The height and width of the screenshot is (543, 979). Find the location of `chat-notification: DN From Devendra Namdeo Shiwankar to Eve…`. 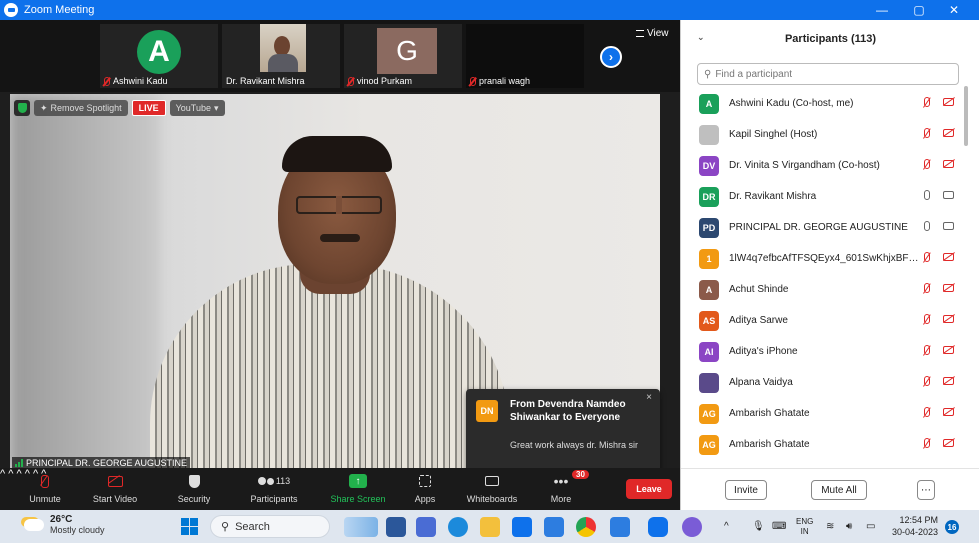

chat-notification: DN From Devendra Namdeo Shiwankar to Eve… is located at coordinates (563, 432).